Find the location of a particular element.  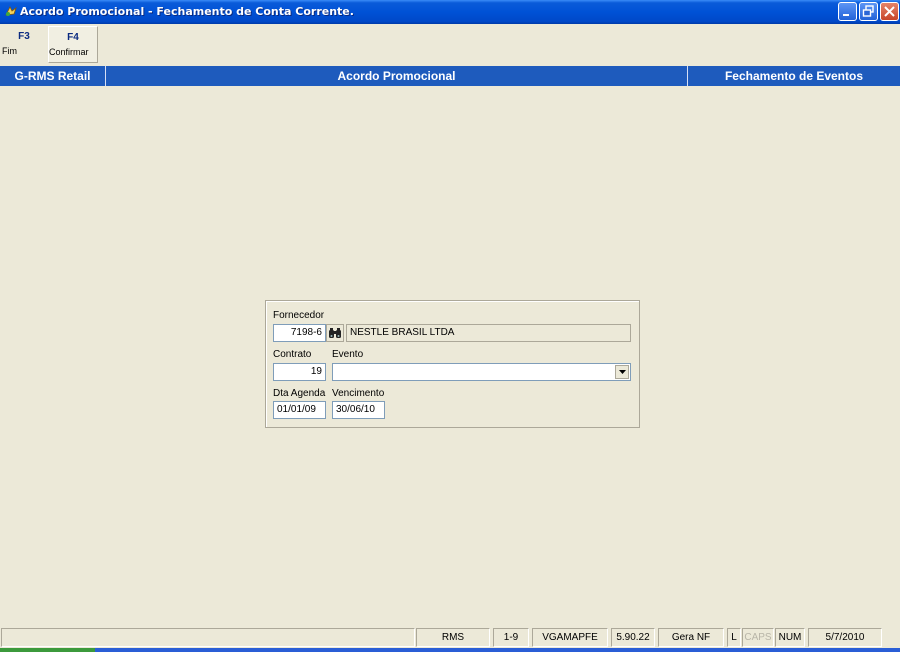

contrato-label: Contrato is located at coordinates (292, 354).